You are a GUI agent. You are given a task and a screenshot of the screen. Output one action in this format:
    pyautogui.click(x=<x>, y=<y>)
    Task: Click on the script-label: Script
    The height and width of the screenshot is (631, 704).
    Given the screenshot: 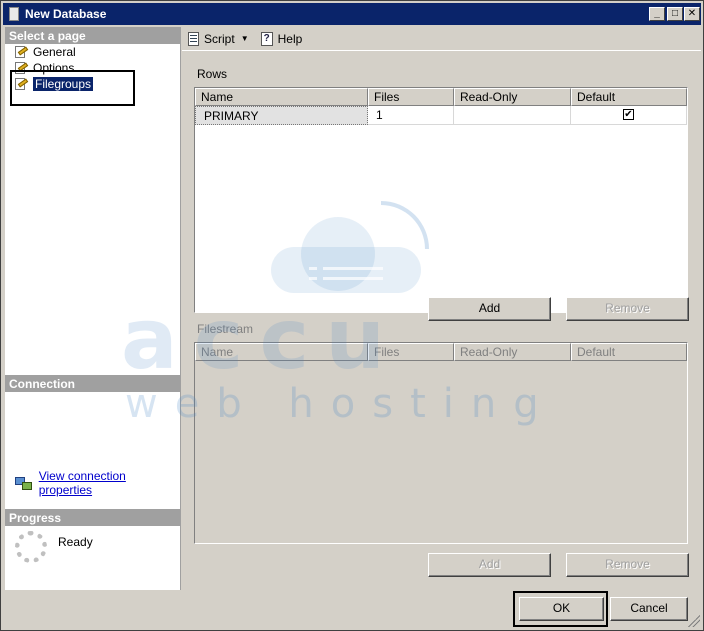 What is the action you would take?
    pyautogui.click(x=219, y=38)
    